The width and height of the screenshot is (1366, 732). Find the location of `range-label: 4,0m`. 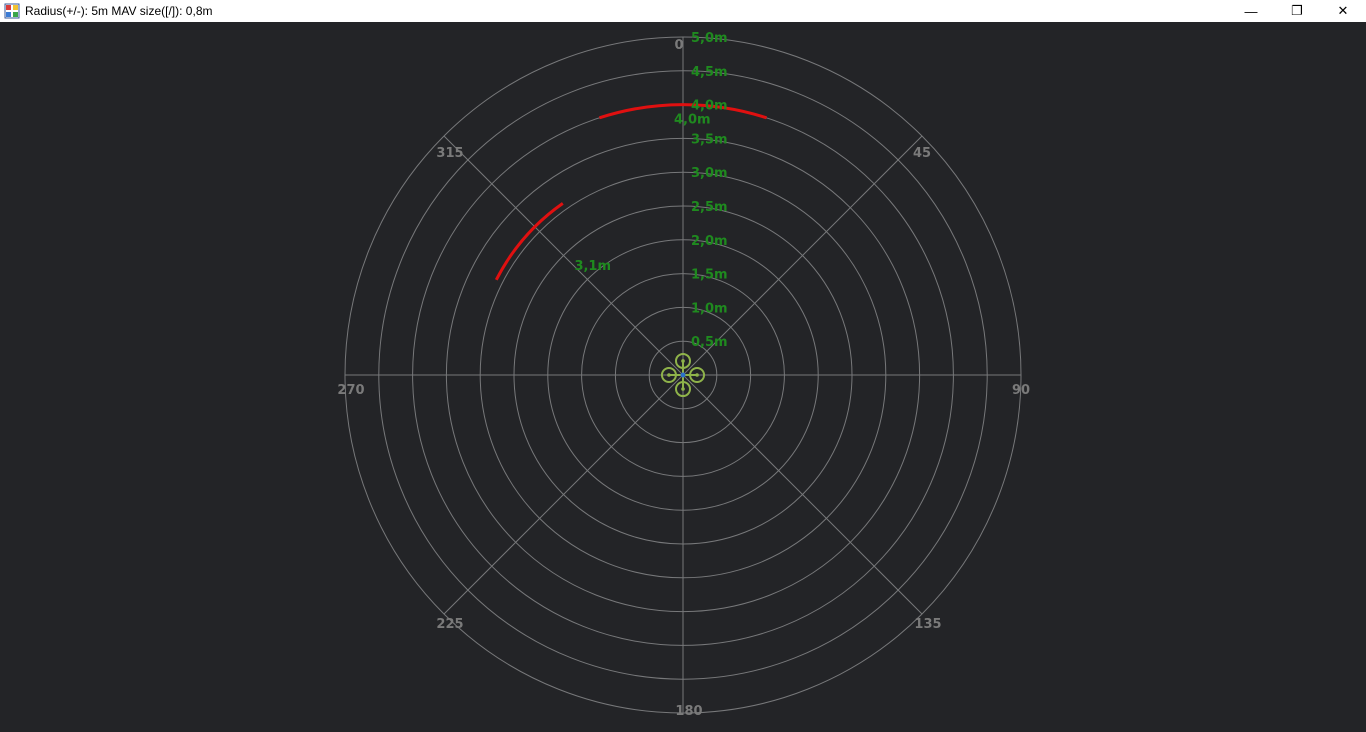

range-label: 4,0m is located at coordinates (709, 106).